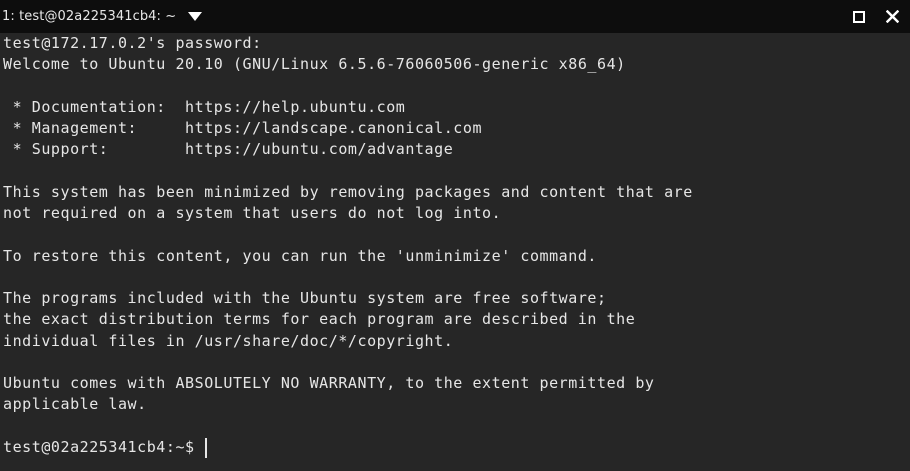 Image resolution: width=910 pixels, height=471 pixels. Describe the element at coordinates (204, 106) in the screenshot. I see `terminal-line: * Documentation: https://help.ubuntu.com` at that location.